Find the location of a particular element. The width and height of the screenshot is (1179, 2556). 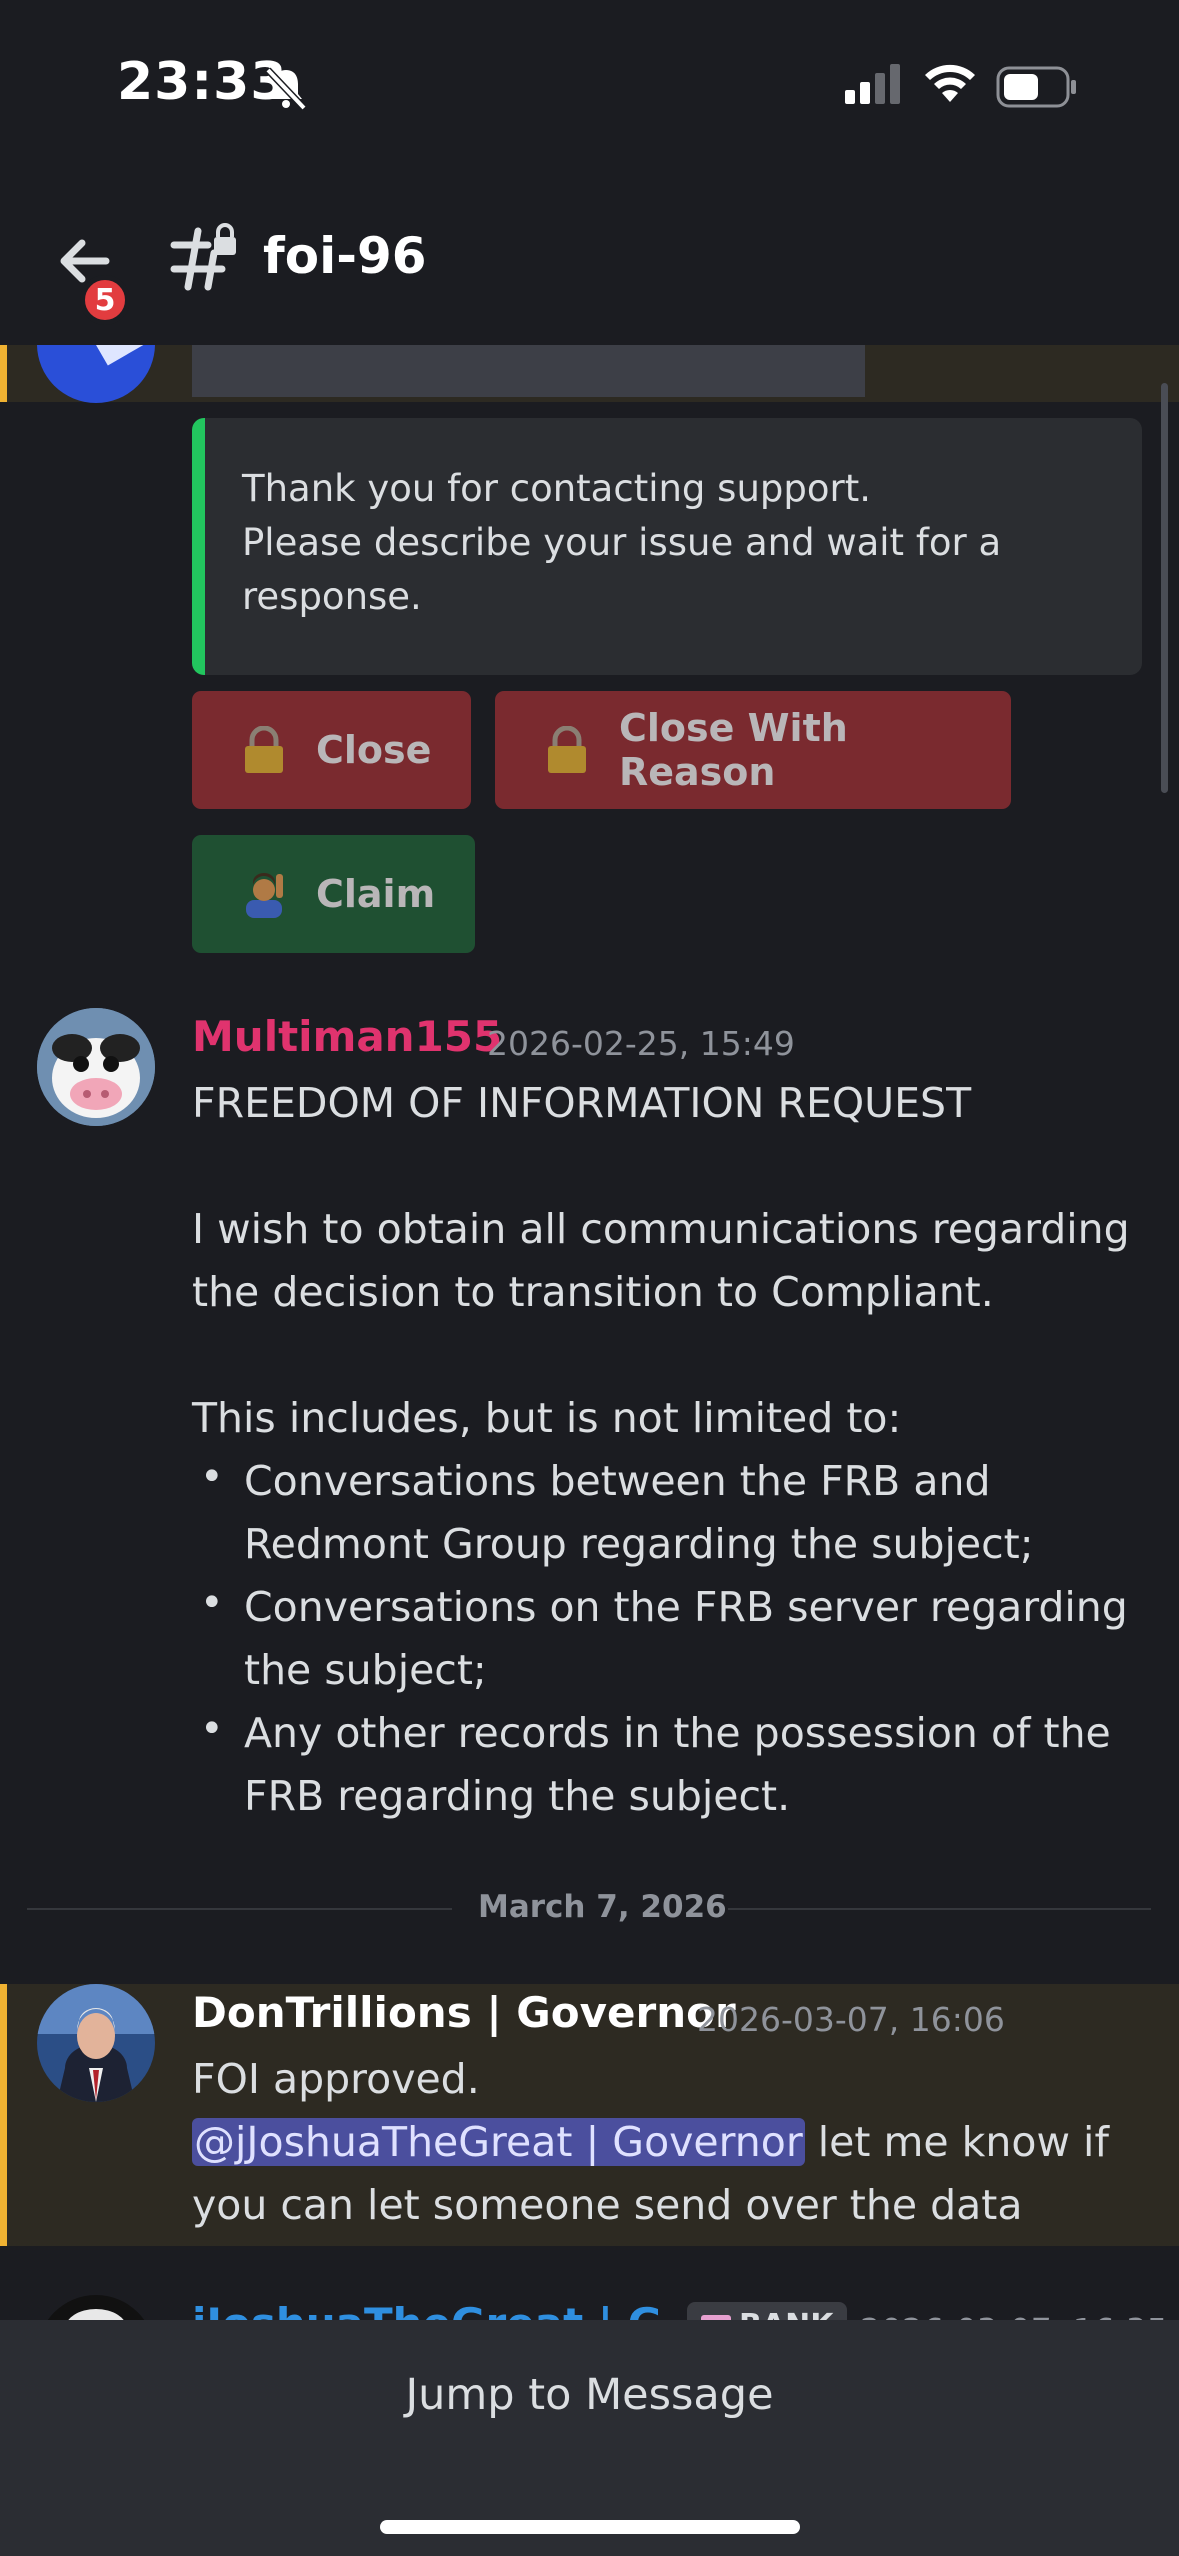

username: jJoshuaTheGreat | G is located at coordinates (427, 2309).